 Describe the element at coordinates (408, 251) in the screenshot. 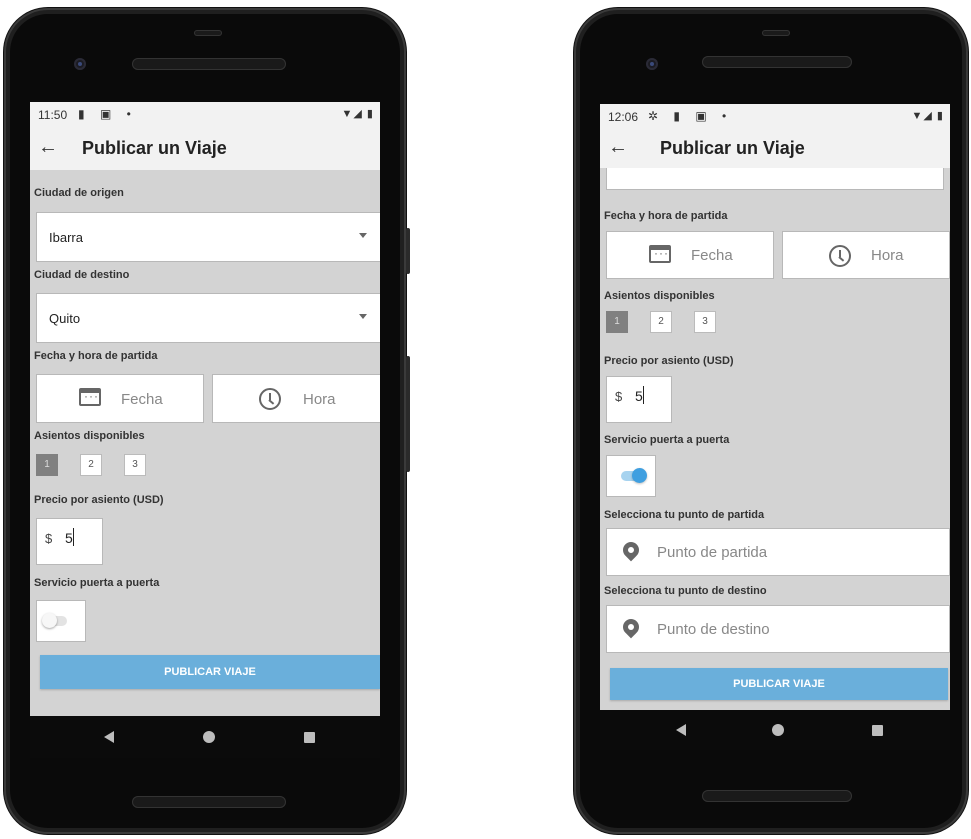

I see `power-button` at that location.